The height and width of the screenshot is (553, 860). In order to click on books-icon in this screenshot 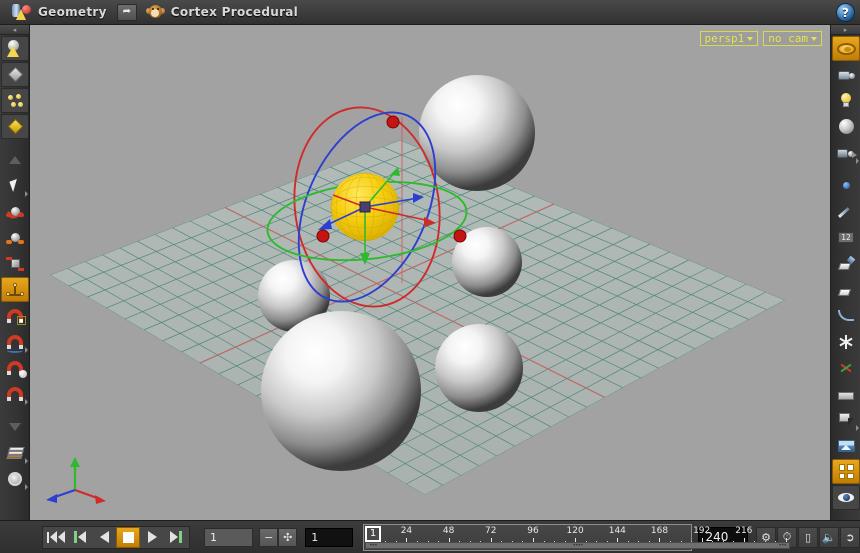, I will do `click(15, 452)`.